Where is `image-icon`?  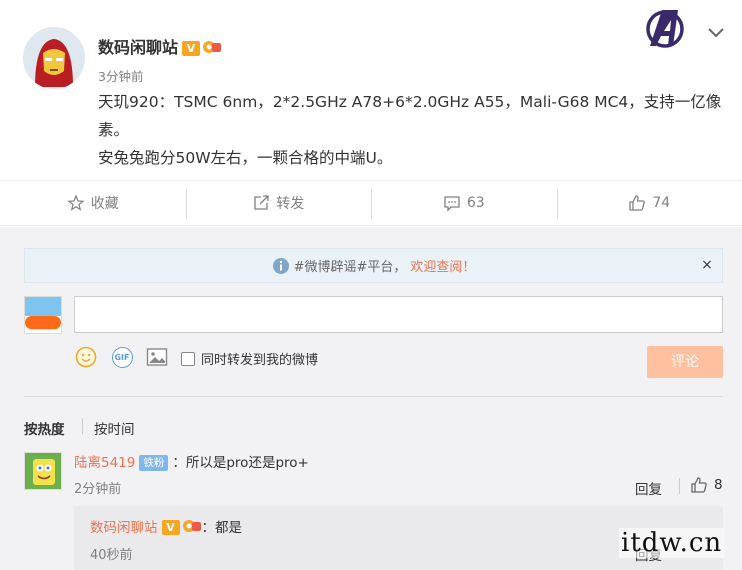
image-icon is located at coordinates (157, 357).